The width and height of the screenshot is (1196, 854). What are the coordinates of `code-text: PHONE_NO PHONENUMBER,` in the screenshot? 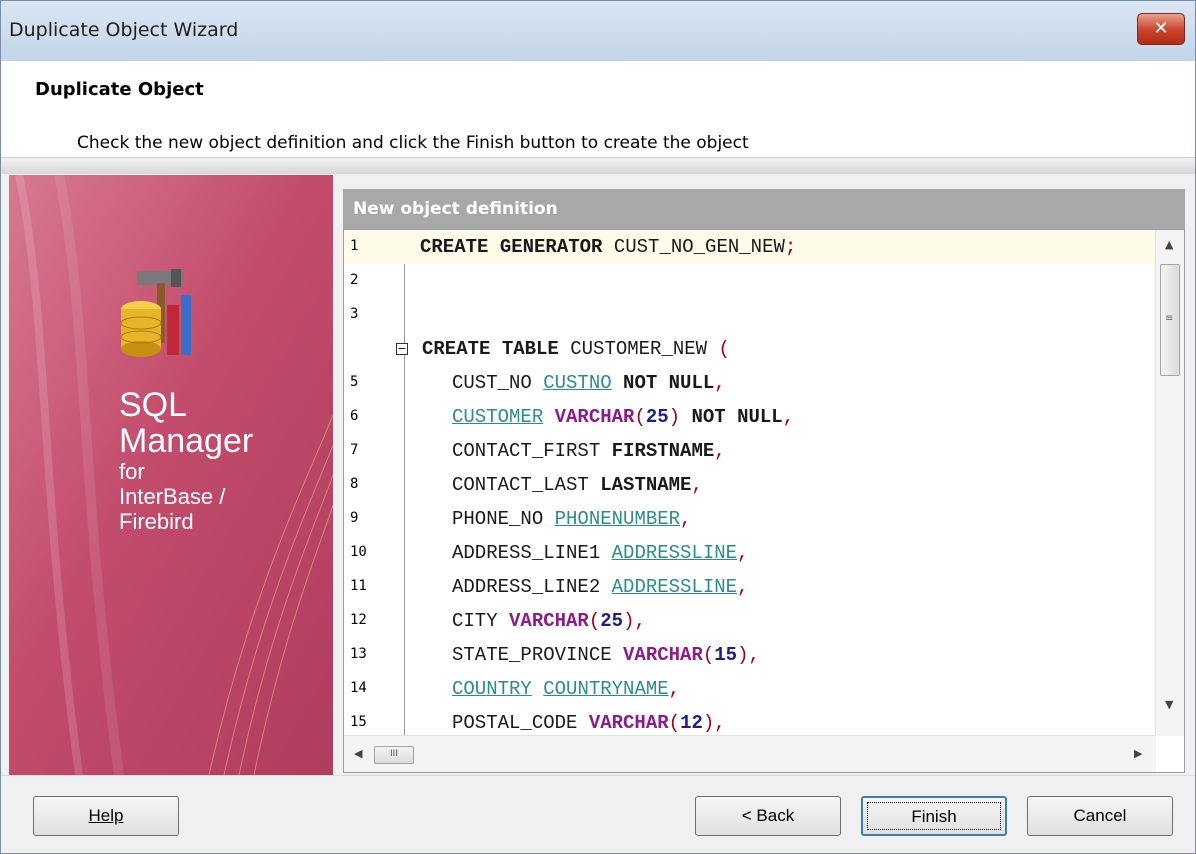 It's located at (571, 519).